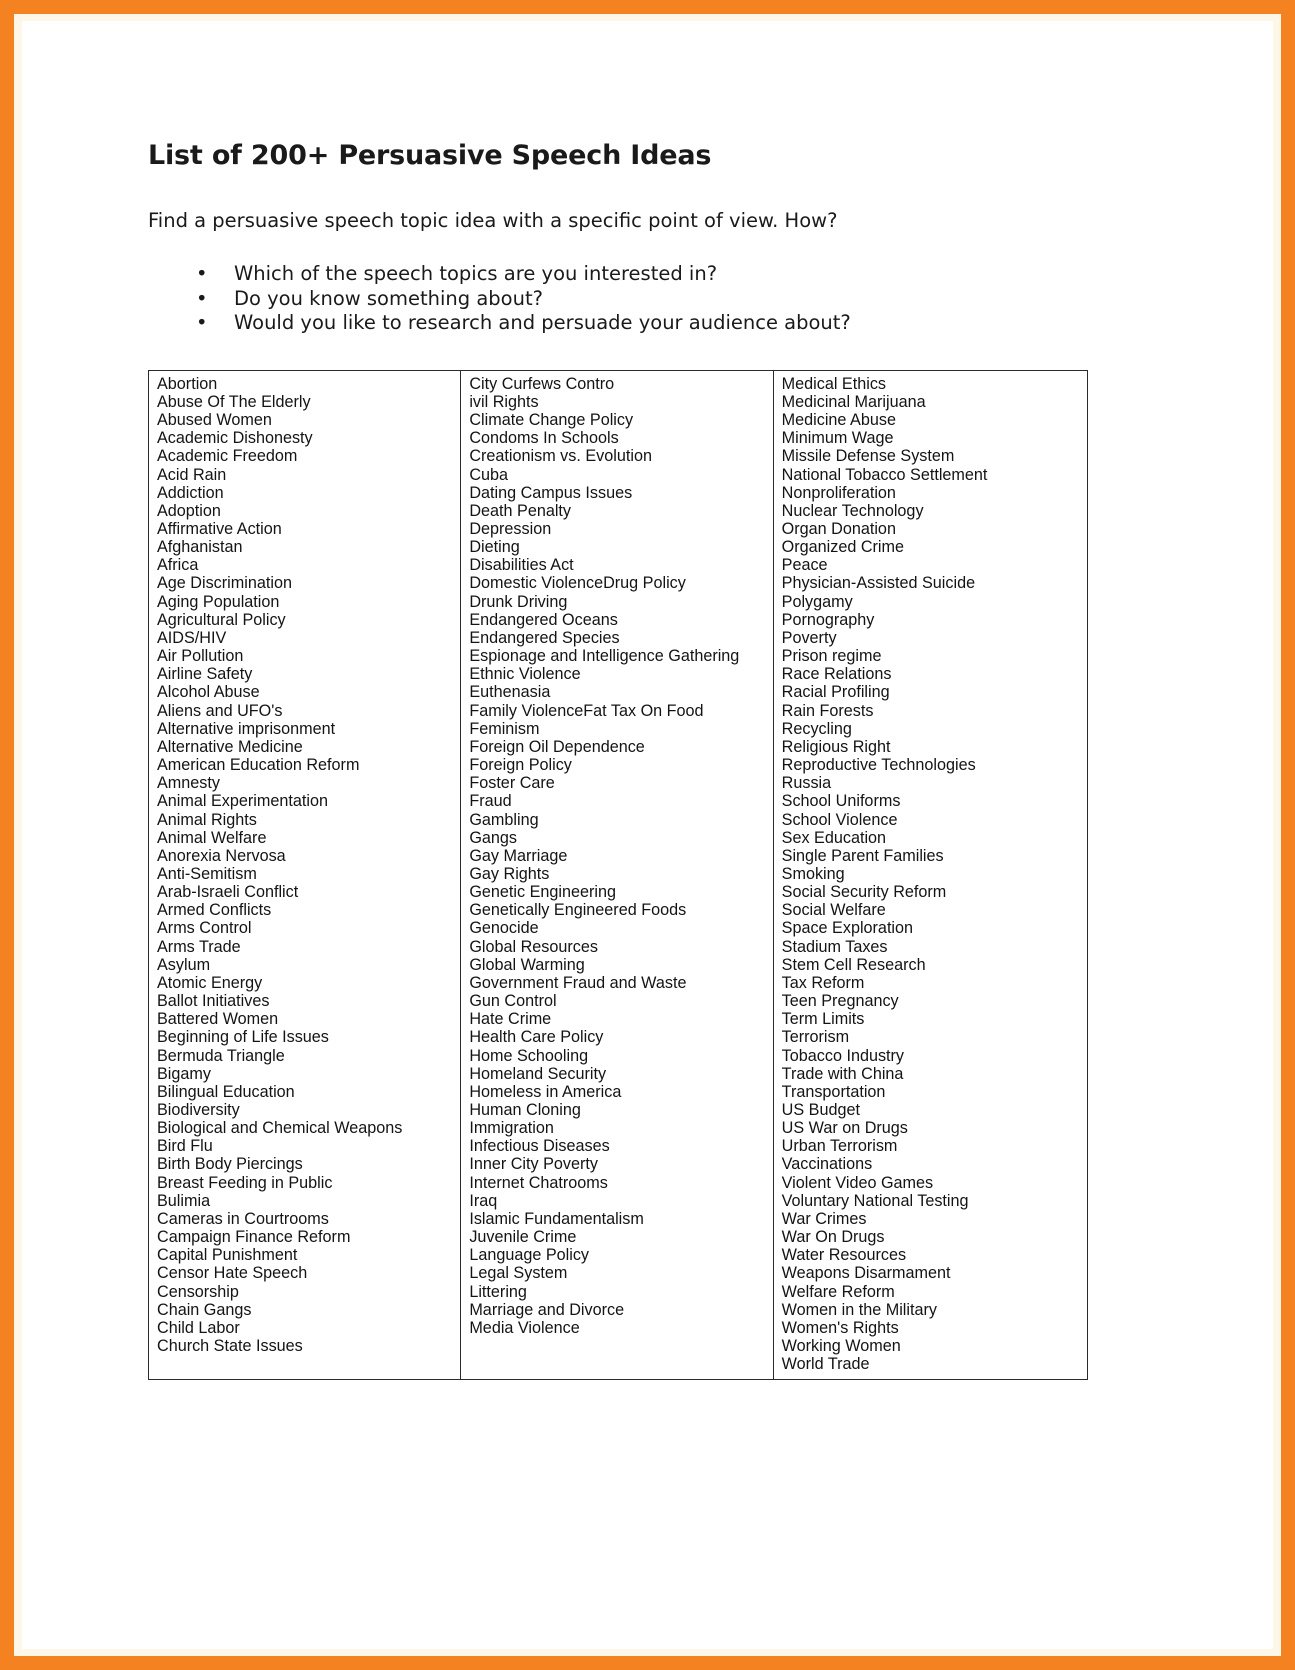 This screenshot has width=1295, height=1670. Describe the element at coordinates (533, 1164) in the screenshot. I see `topic-item: Inner City Poverty` at that location.